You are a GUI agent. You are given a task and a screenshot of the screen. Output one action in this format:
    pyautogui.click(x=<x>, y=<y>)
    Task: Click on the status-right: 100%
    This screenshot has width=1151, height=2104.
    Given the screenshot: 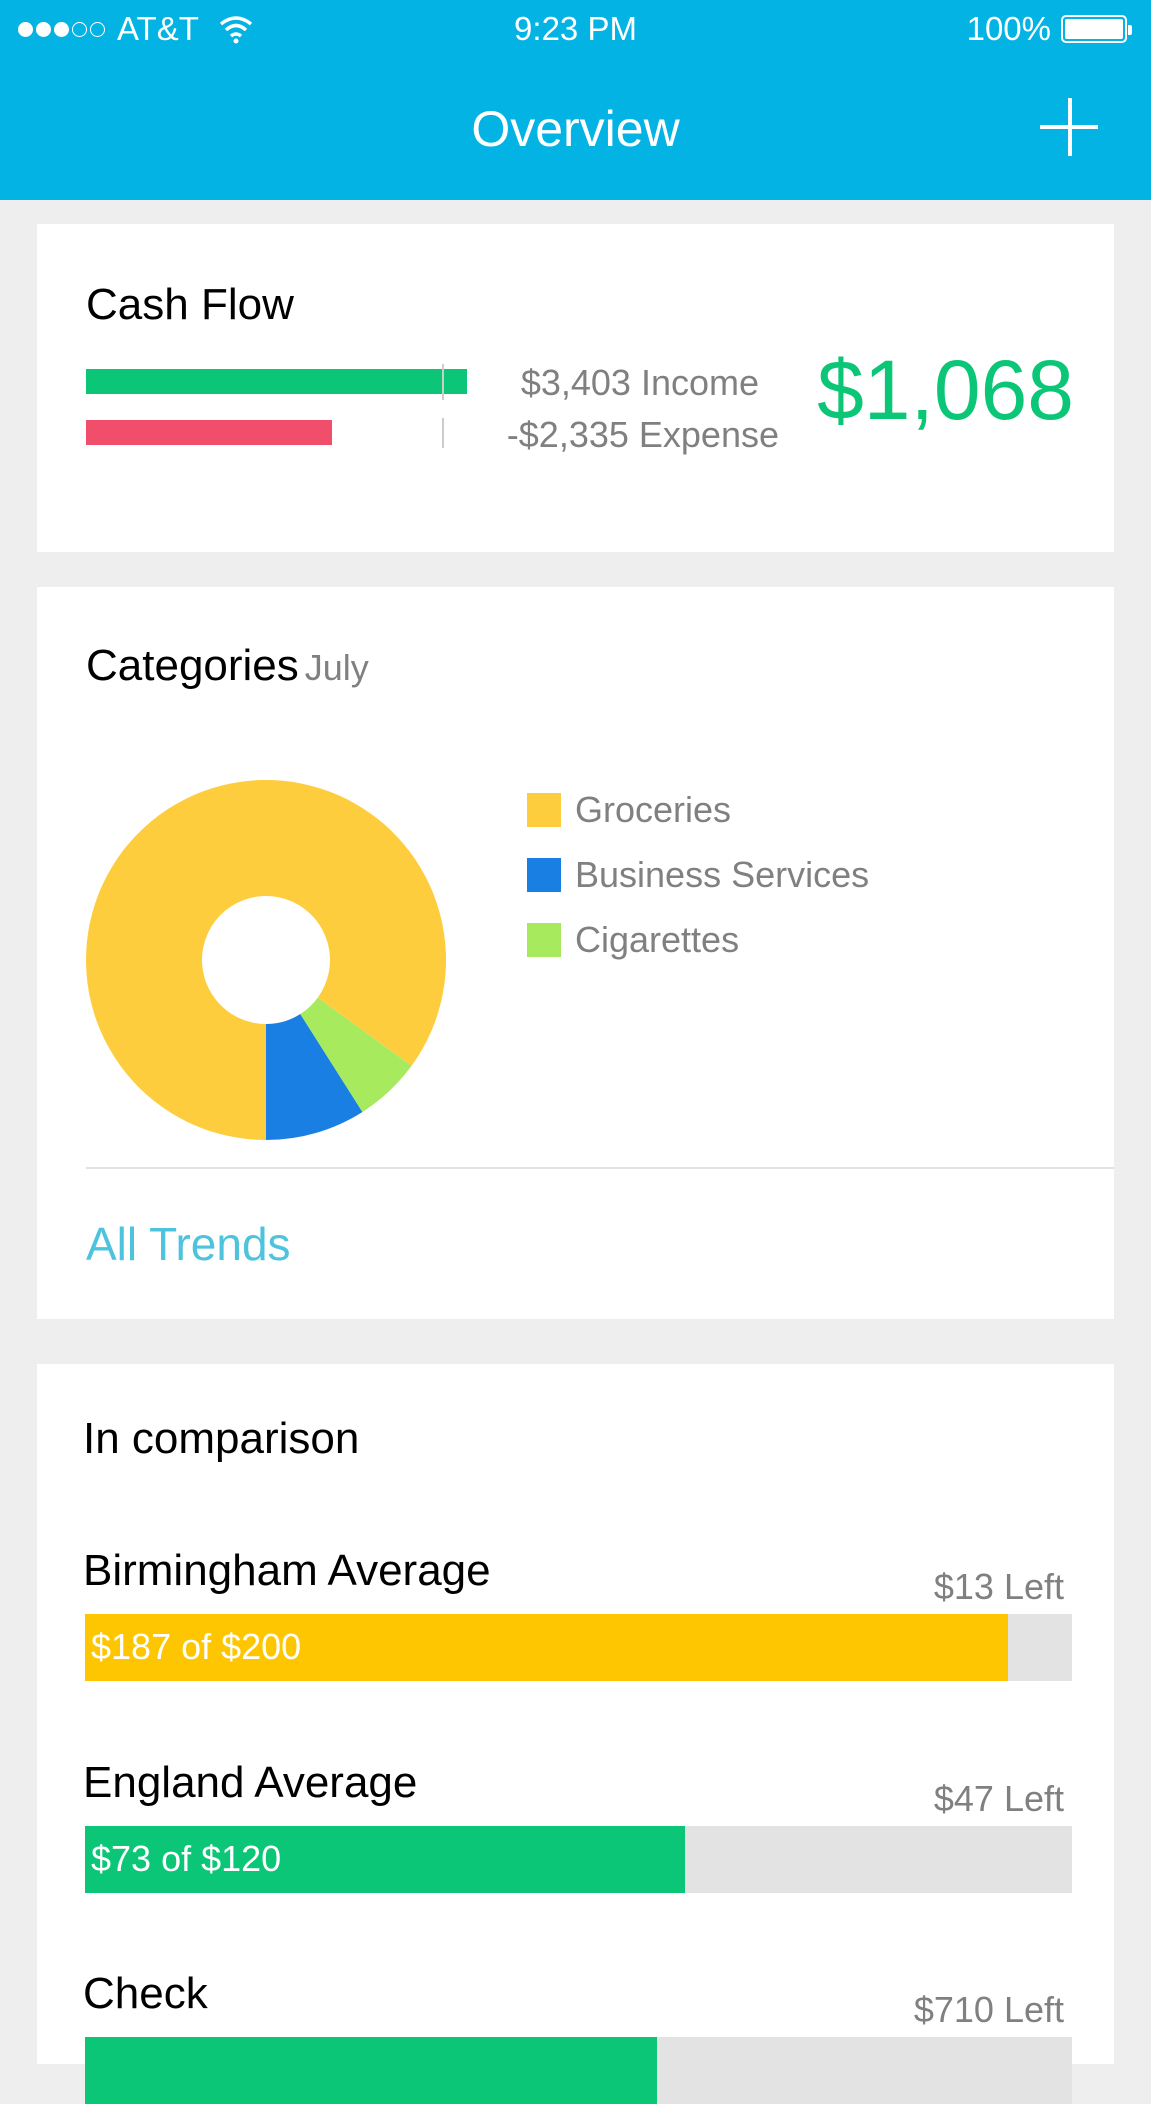 What is the action you would take?
    pyautogui.click(x=1049, y=29)
    